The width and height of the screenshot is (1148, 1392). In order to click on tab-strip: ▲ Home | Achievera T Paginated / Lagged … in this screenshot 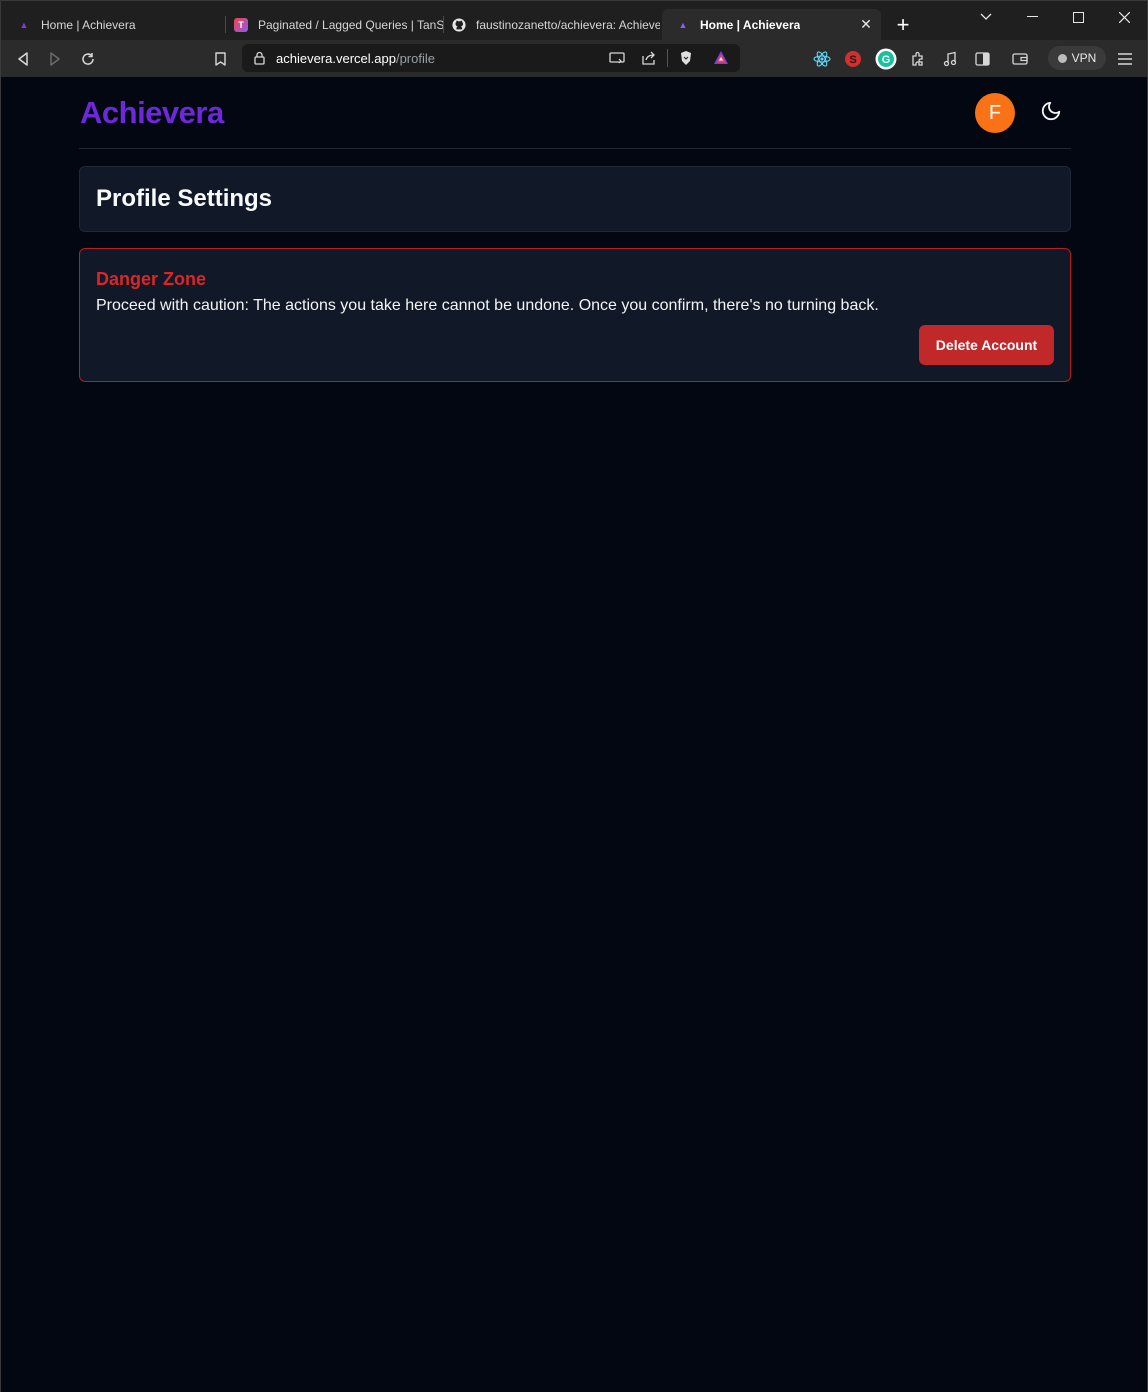, I will do `click(574, 20)`.